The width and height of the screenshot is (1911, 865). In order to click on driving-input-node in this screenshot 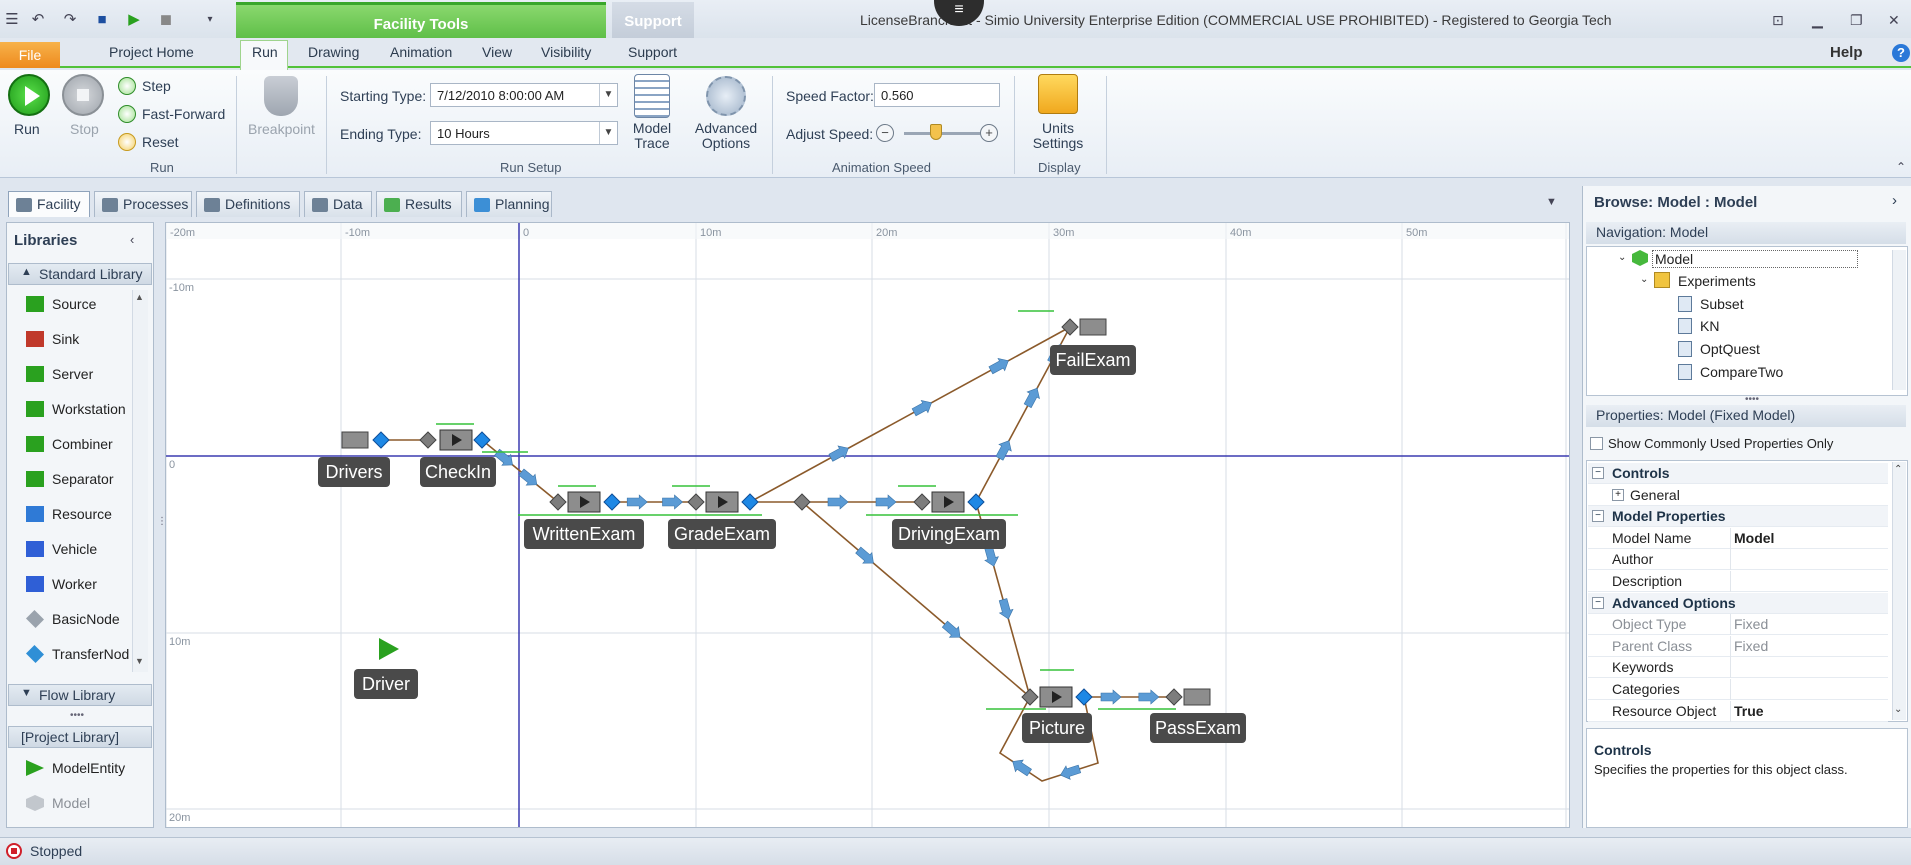, I will do `click(922, 502)`.